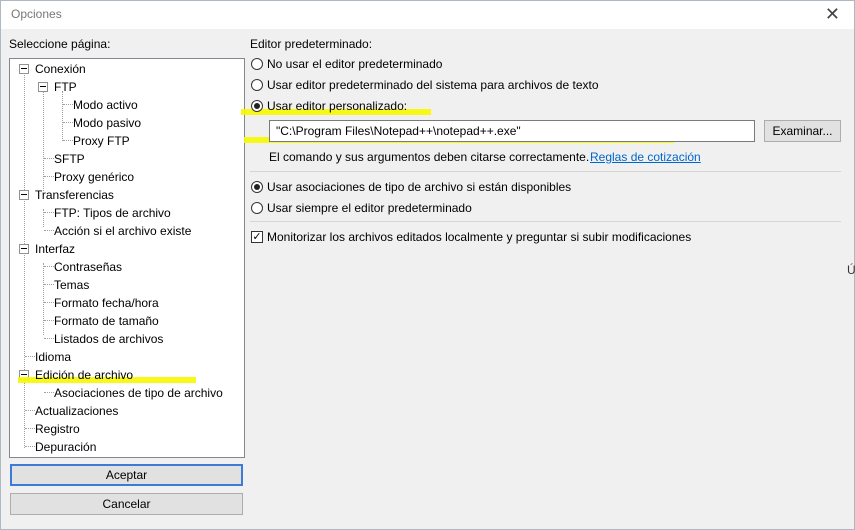  What do you see at coordinates (257, 106) in the screenshot?
I see `radio-custom-editor` at bounding box center [257, 106].